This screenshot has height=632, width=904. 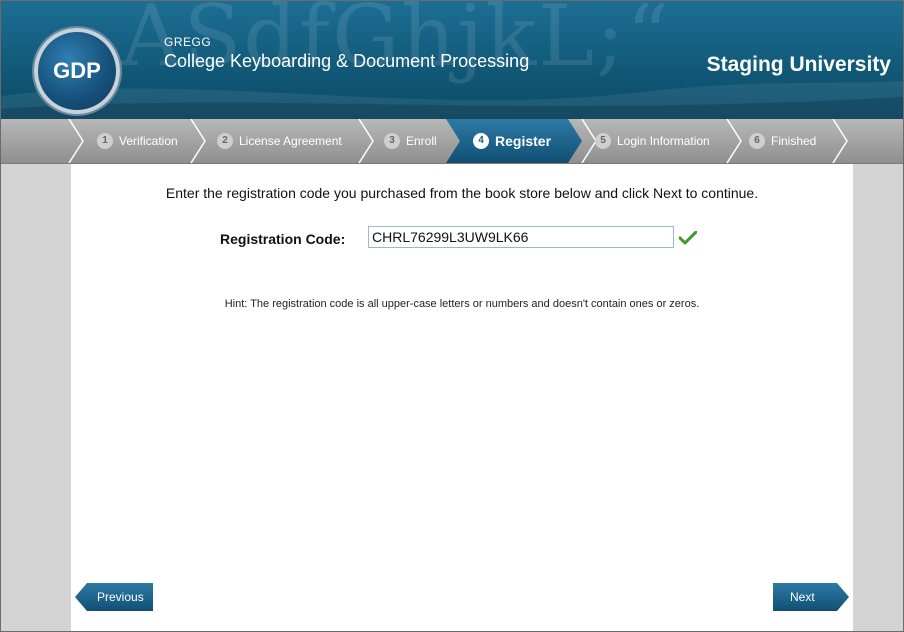 I want to click on step-number: 5, so click(x=603, y=141).